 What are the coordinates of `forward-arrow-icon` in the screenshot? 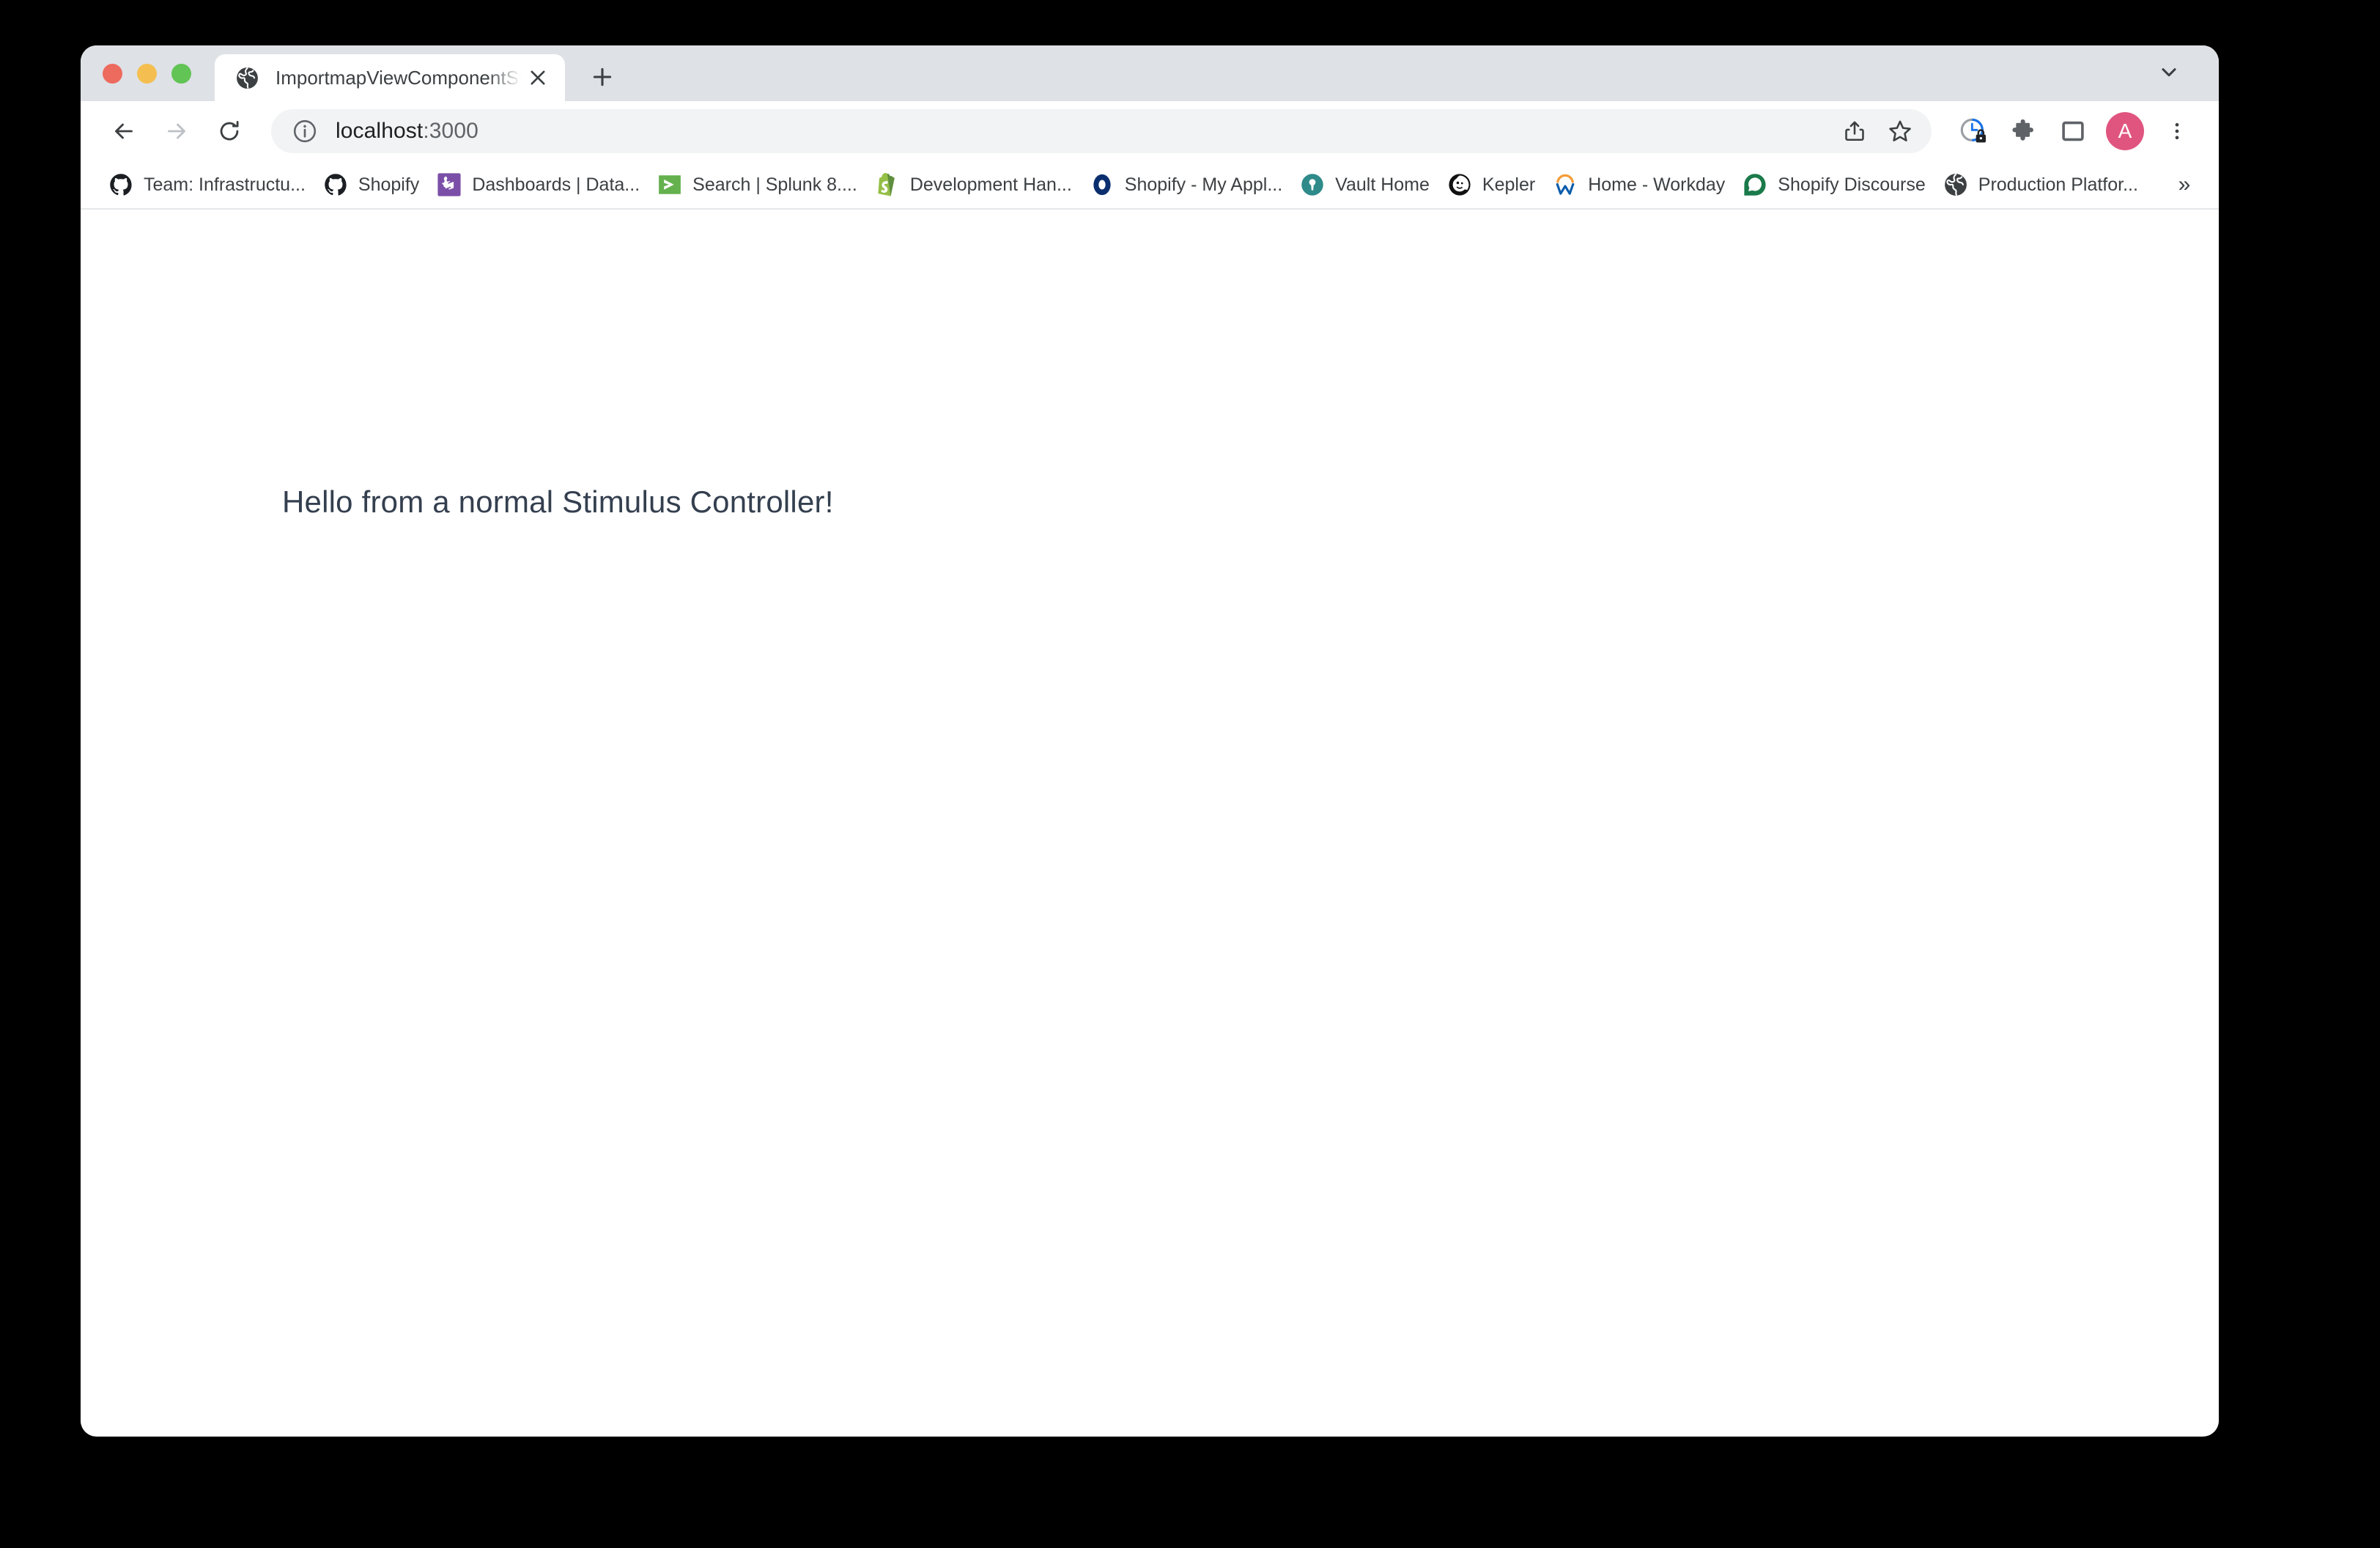 It's located at (176, 131).